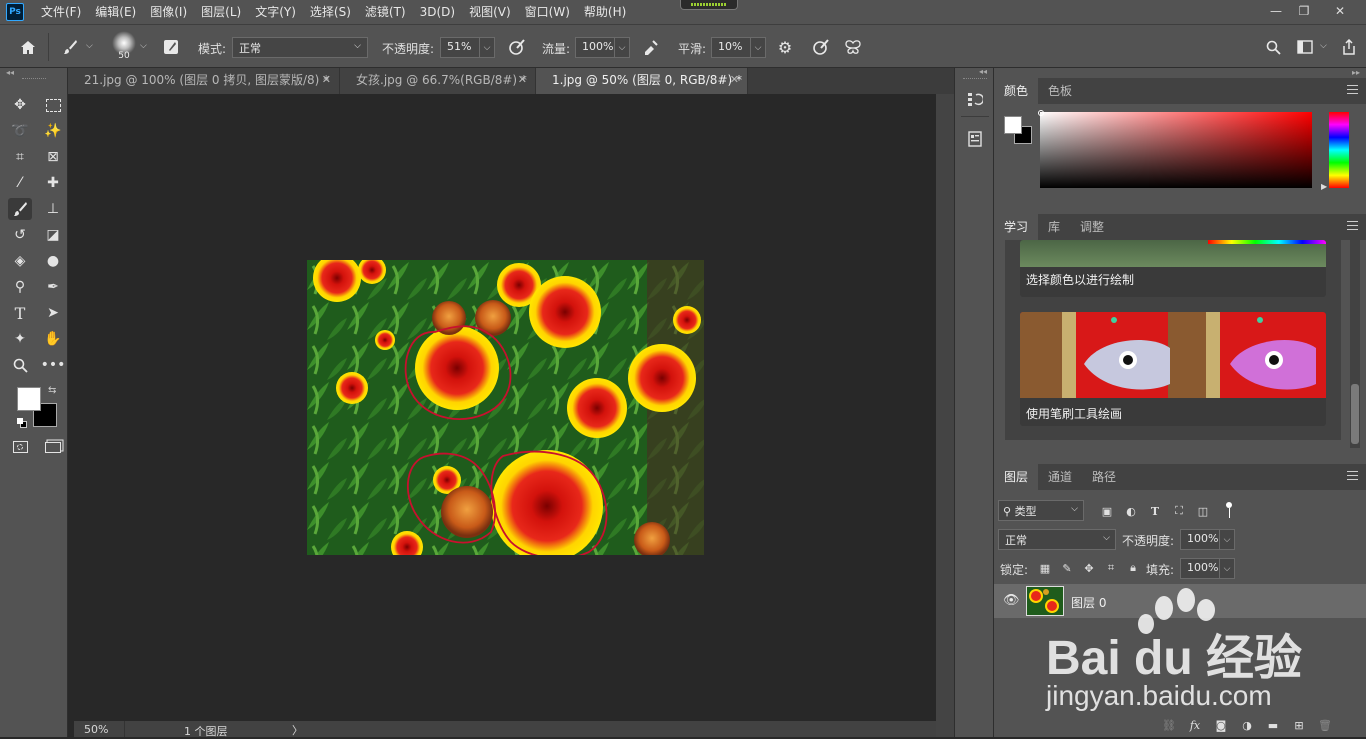 This screenshot has height=739, width=1366. Describe the element at coordinates (20, 235) in the screenshot. I see `history-brush-tool-icon: ↺` at that location.